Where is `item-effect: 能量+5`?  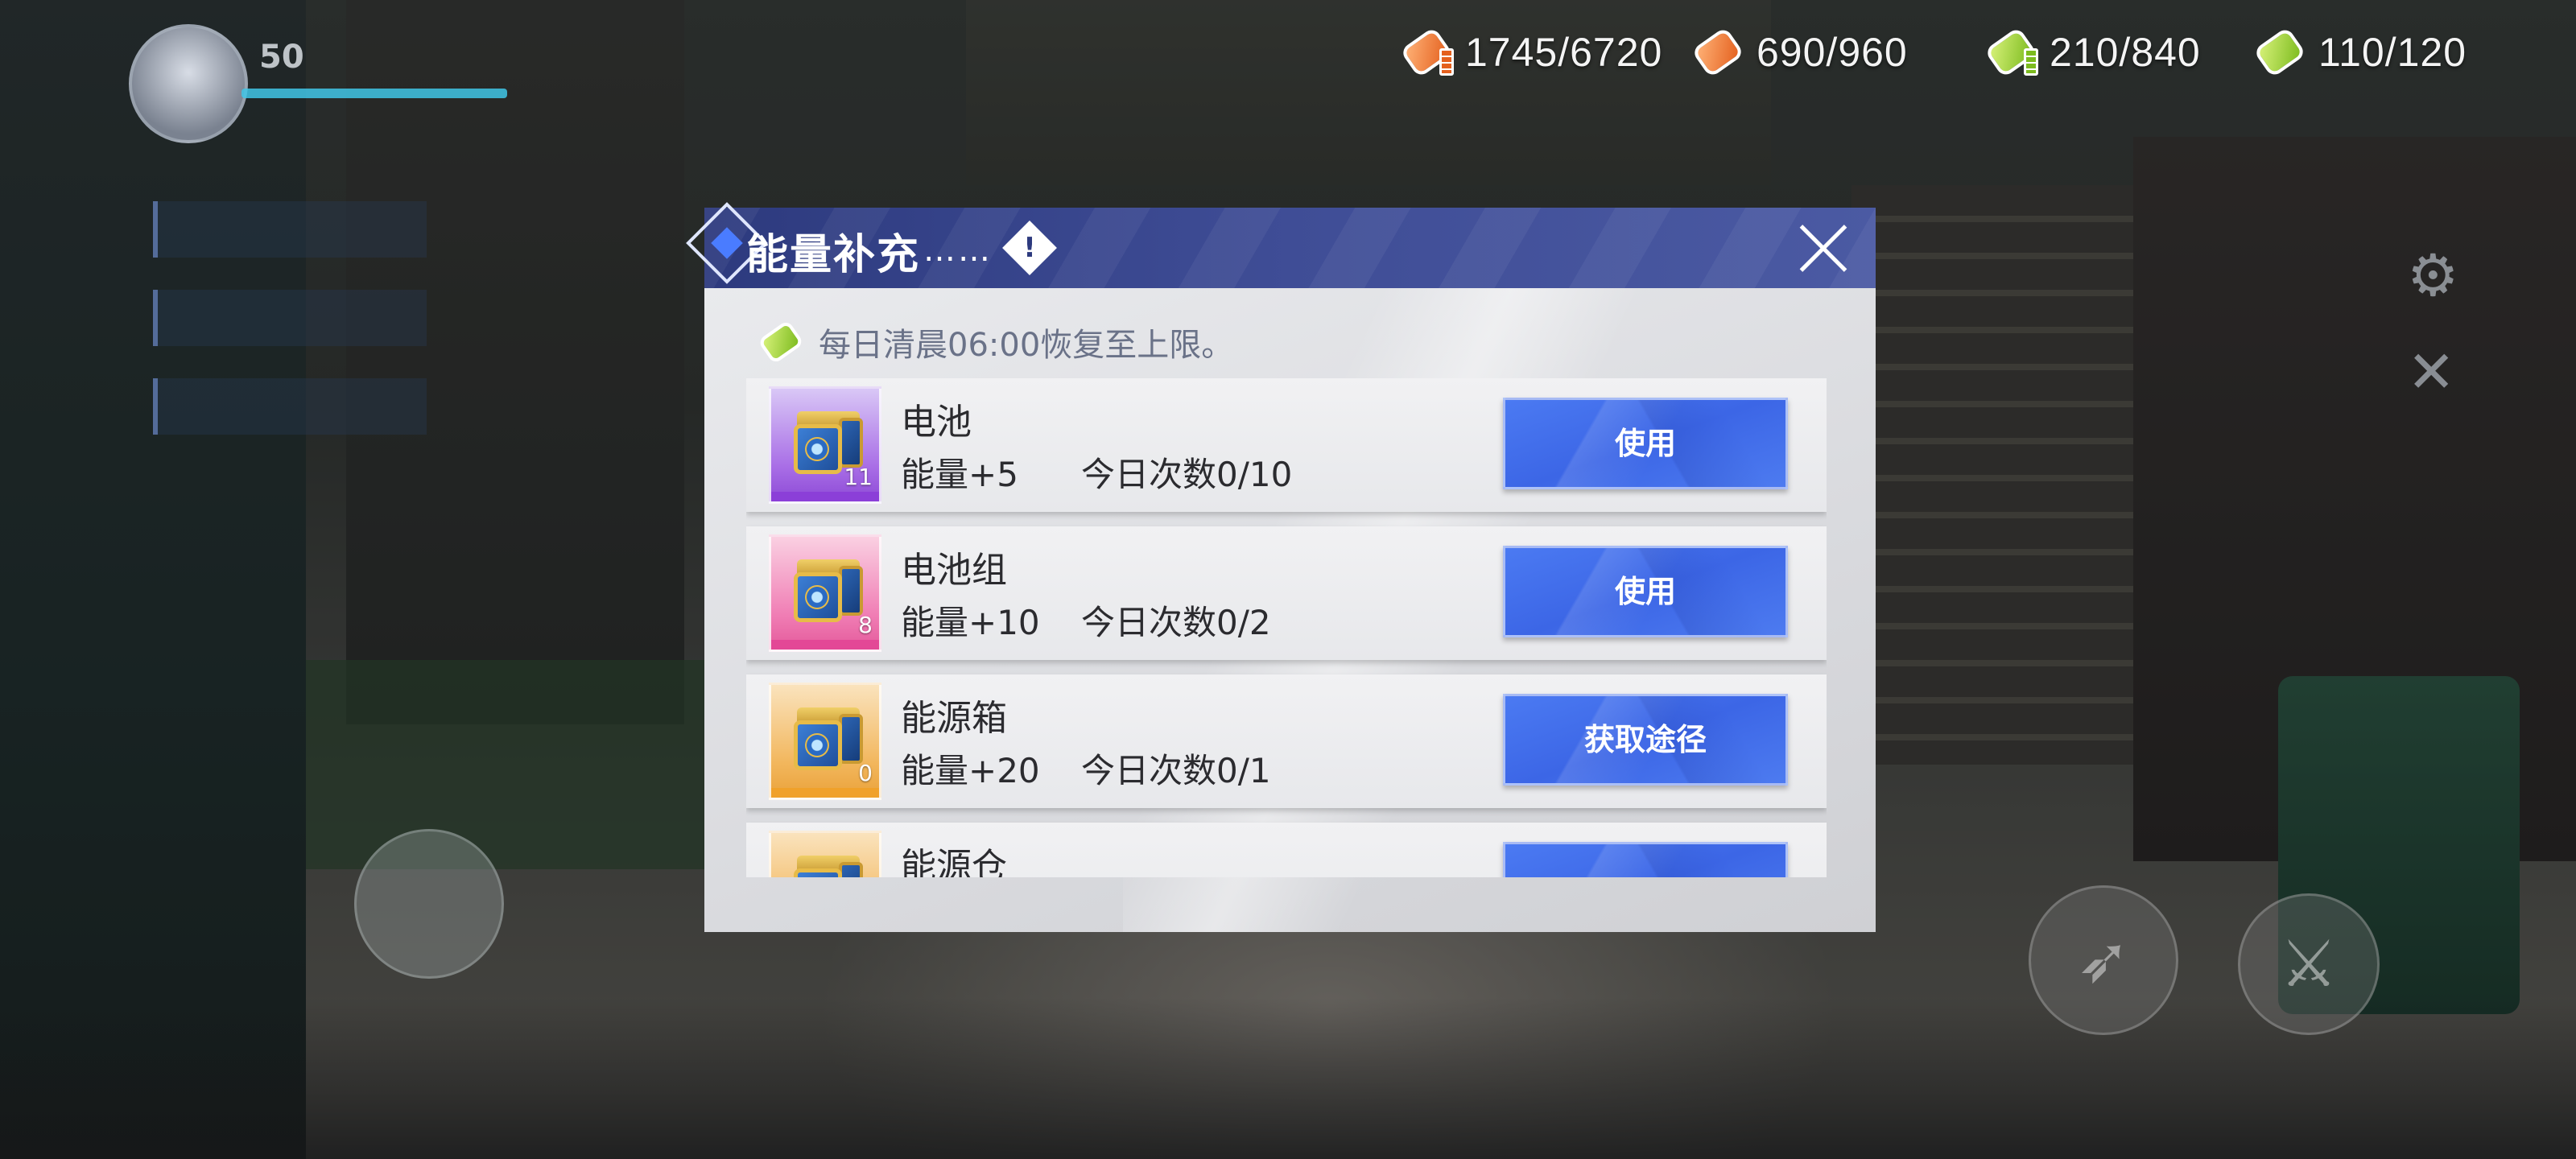 item-effect: 能量+5 is located at coordinates (959, 474).